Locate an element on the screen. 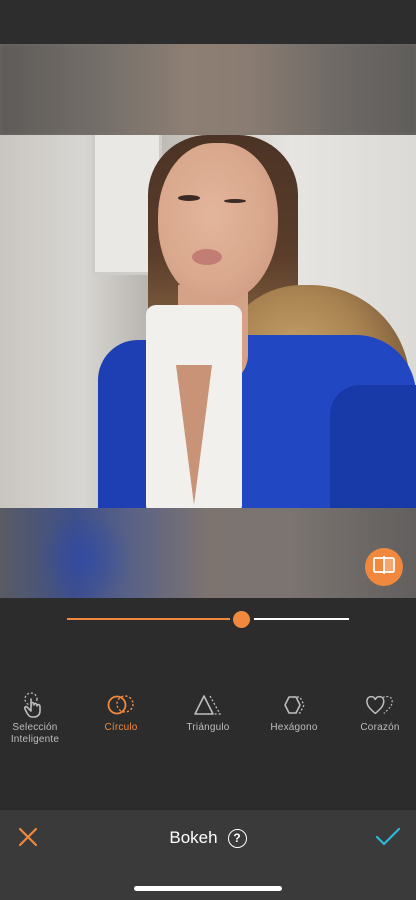 The height and width of the screenshot is (900, 416). photo-jacket-shade is located at coordinates (373, 446).